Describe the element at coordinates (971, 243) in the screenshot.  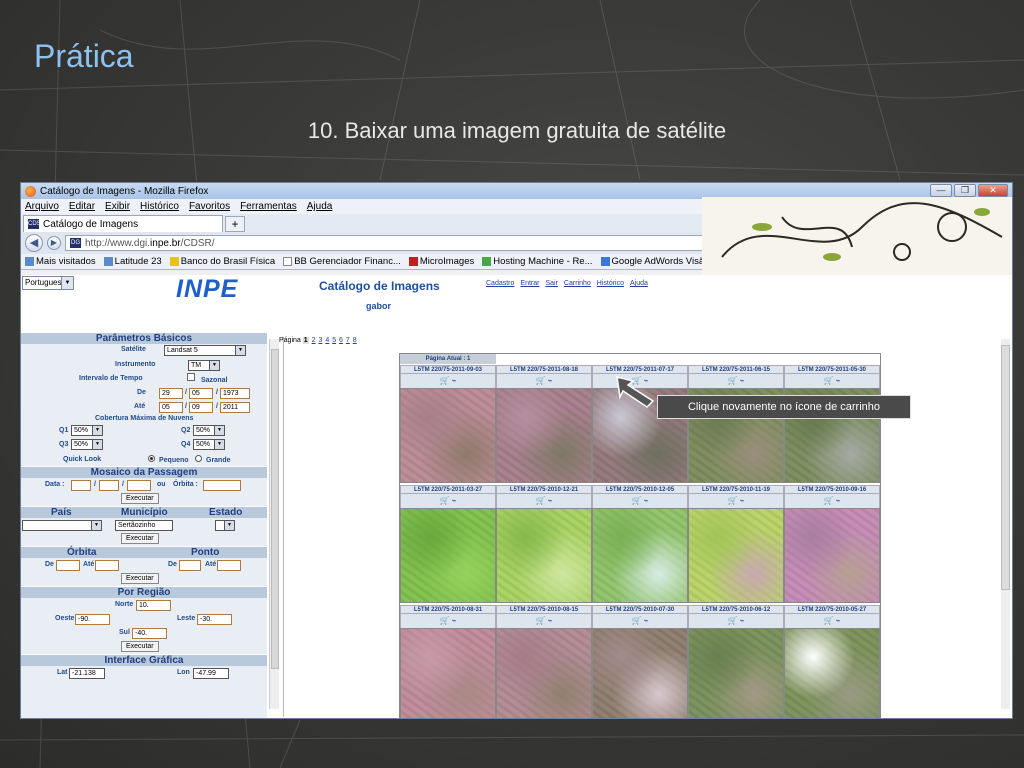
I see `search-icon: ⌕` at that location.